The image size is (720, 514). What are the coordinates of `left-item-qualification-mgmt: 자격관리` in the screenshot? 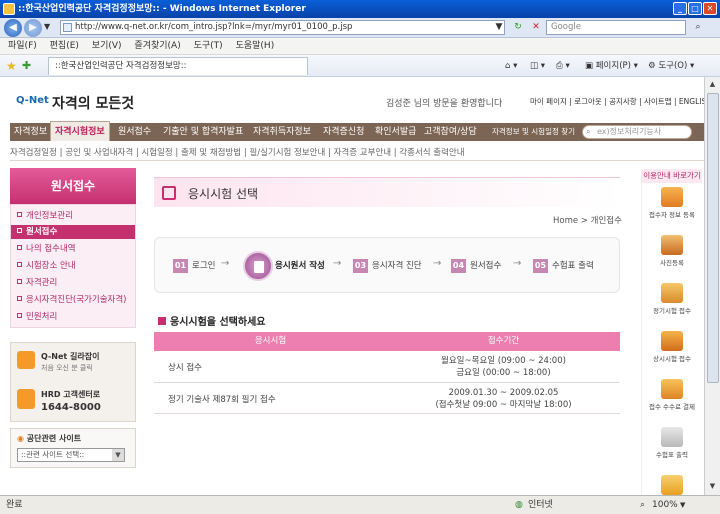 It's located at (37, 283).